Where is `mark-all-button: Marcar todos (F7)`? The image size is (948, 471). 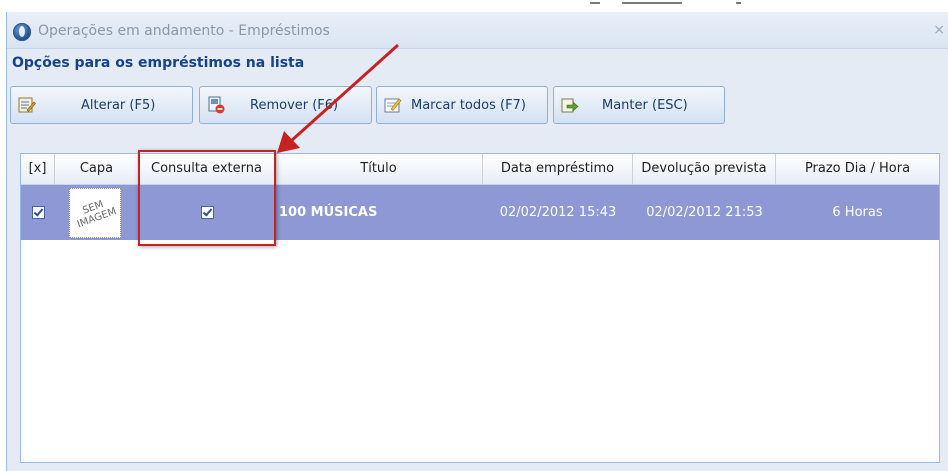
mark-all-button: Marcar todos (F7) is located at coordinates (462, 105).